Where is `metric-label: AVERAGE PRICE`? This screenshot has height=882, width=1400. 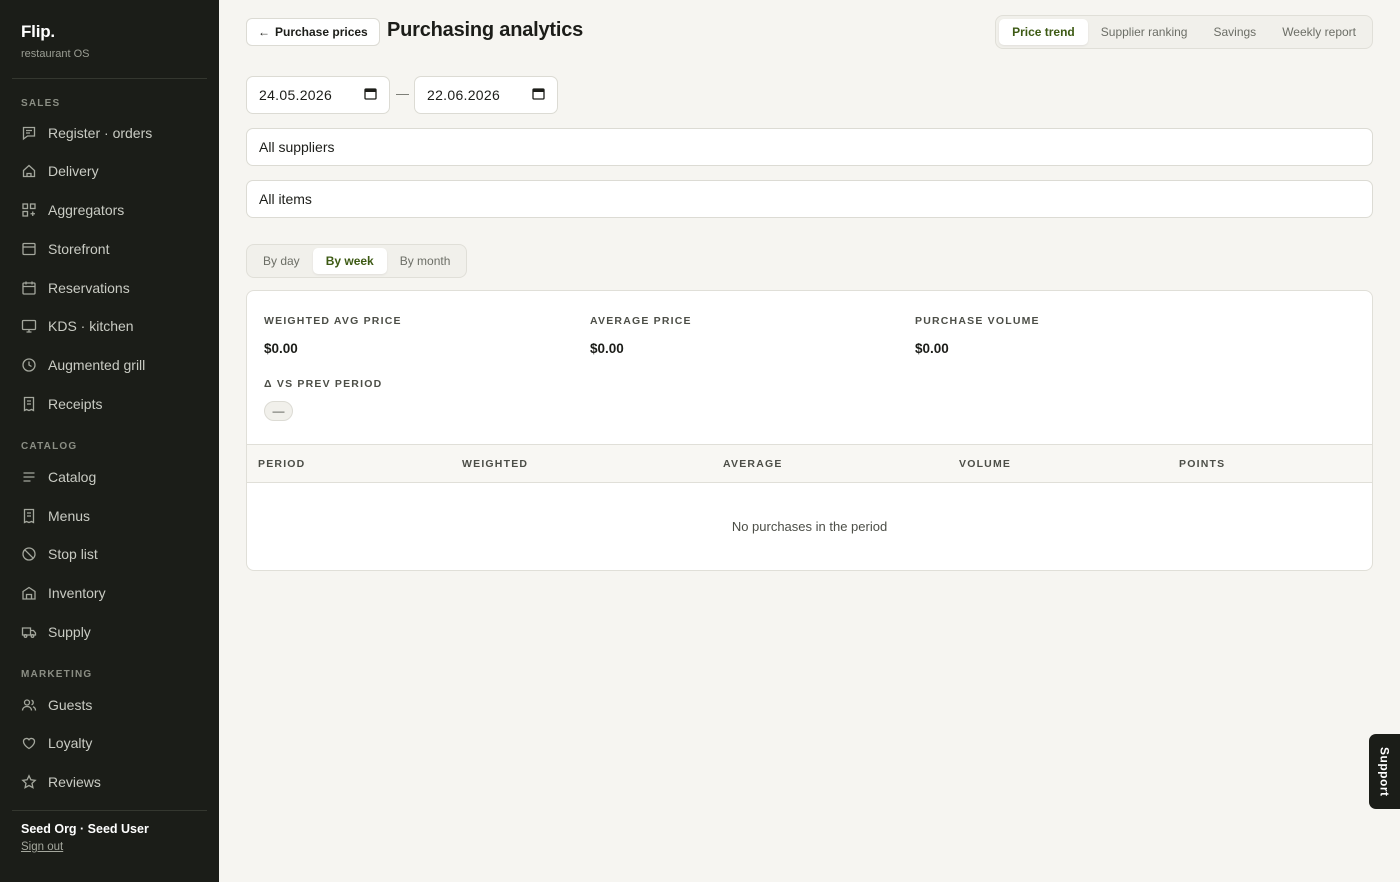
metric-label: AVERAGE PRICE is located at coordinates (641, 321).